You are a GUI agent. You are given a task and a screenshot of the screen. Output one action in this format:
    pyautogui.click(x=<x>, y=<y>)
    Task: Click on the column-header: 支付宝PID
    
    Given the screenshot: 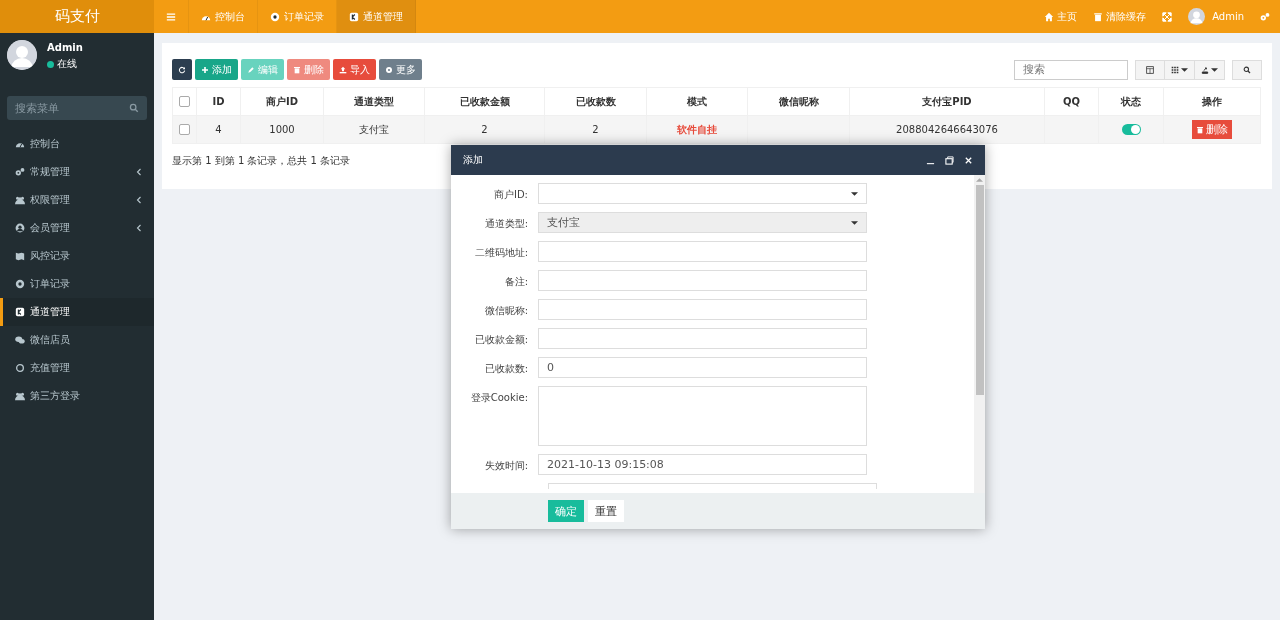 What is the action you would take?
    pyautogui.click(x=947, y=101)
    